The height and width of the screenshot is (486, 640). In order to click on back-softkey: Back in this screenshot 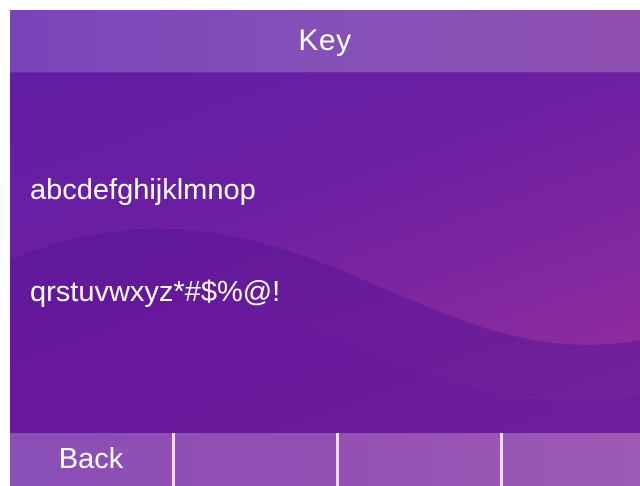, I will do `click(91, 459)`.